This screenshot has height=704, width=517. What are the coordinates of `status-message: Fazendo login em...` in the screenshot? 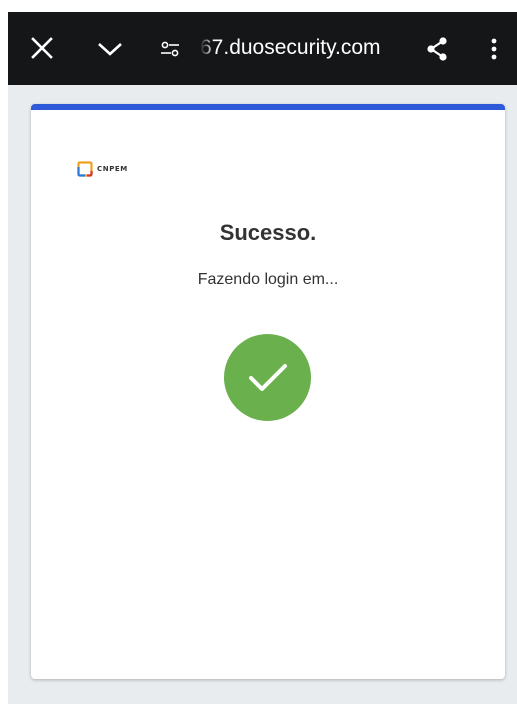 It's located at (268, 279).